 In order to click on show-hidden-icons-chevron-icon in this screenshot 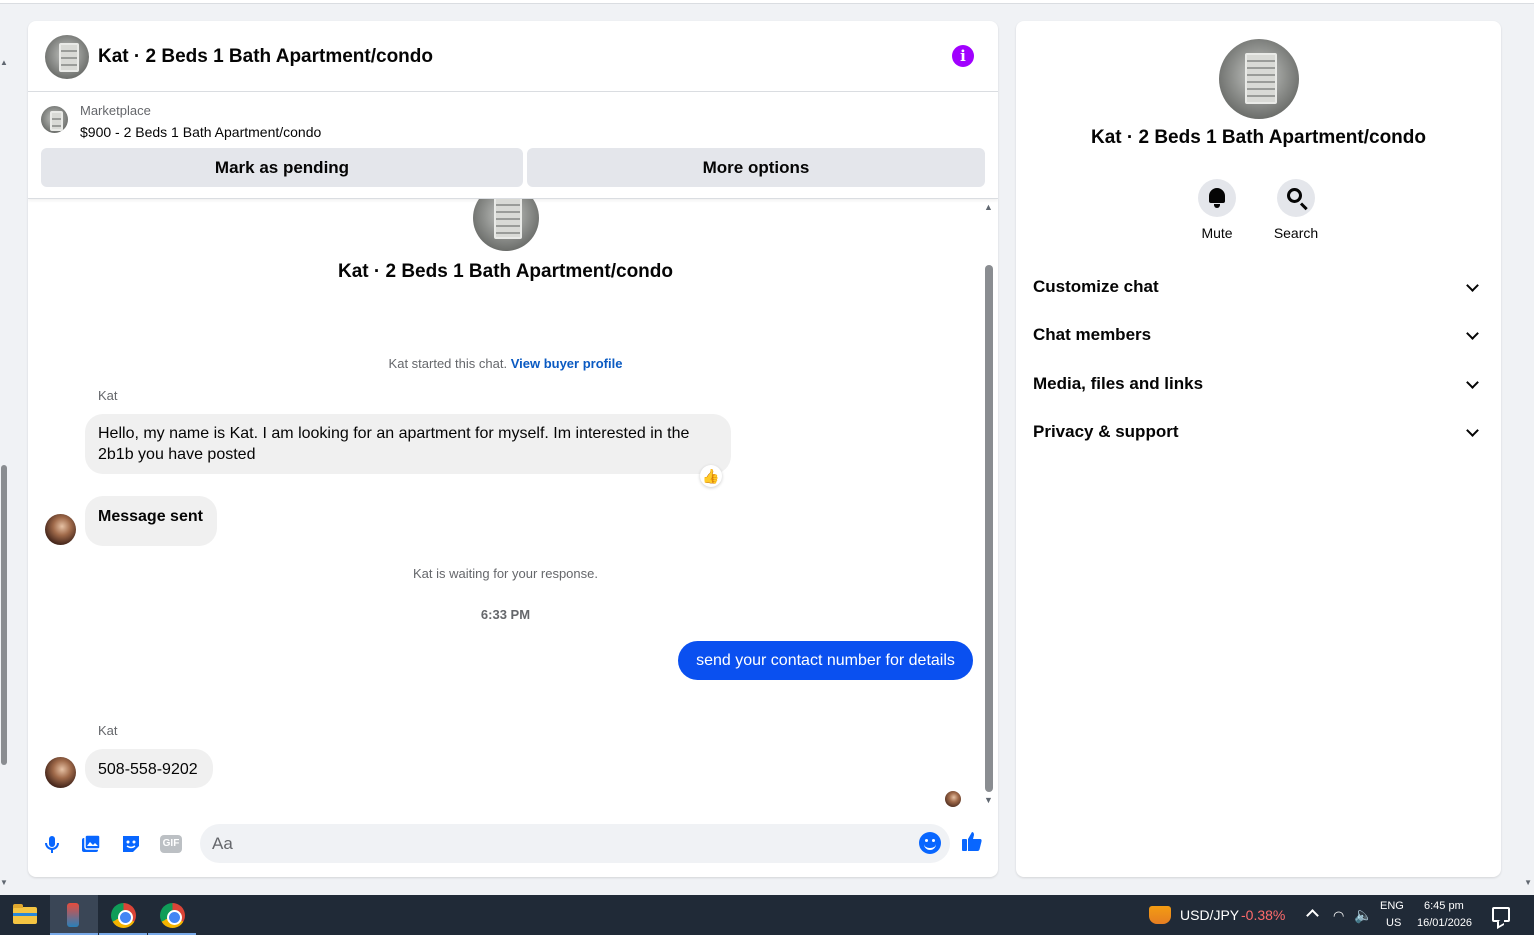, I will do `click(1312, 915)`.